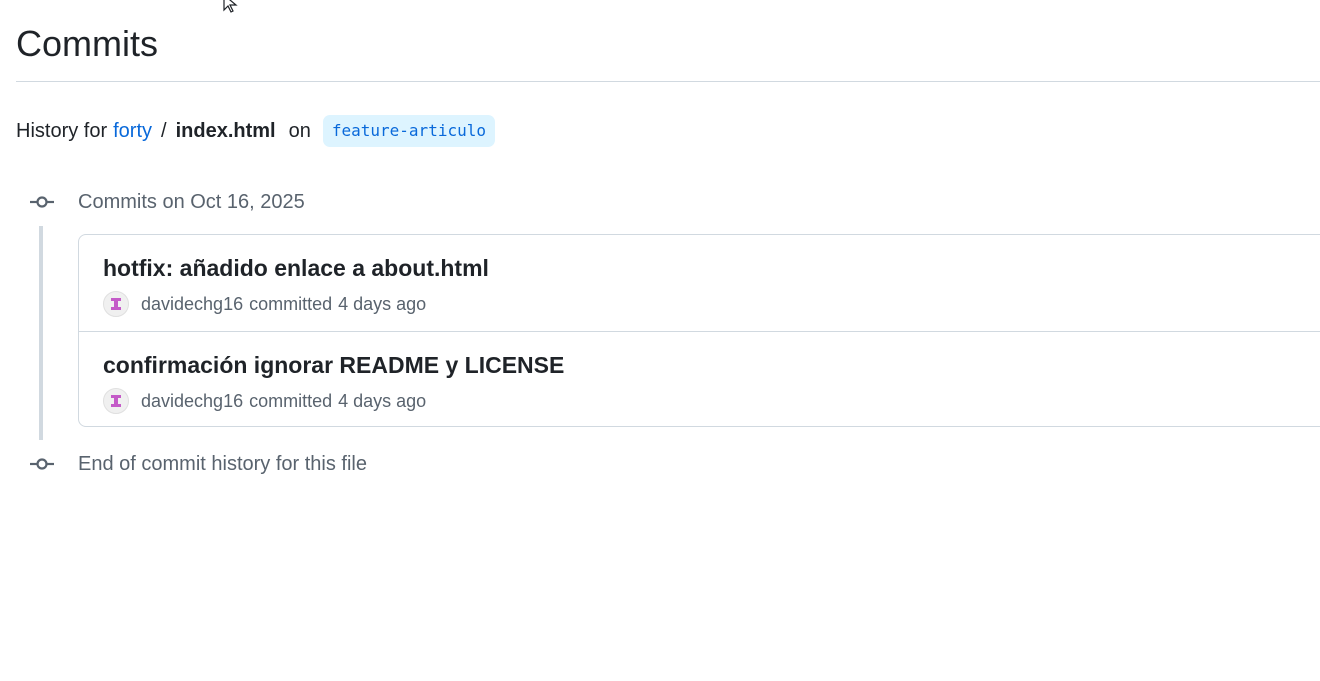 This screenshot has height=681, width=1320. I want to click on end-of-history-text: End of commit history for this file, so click(222, 464).